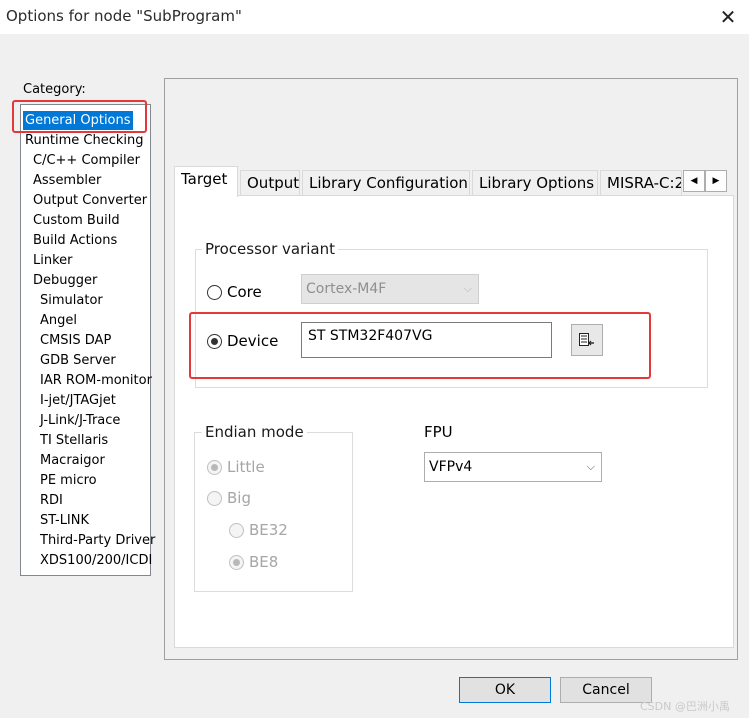 Image resolution: width=749 pixels, height=718 pixels. I want to click on close-icon: ✕, so click(728, 17).